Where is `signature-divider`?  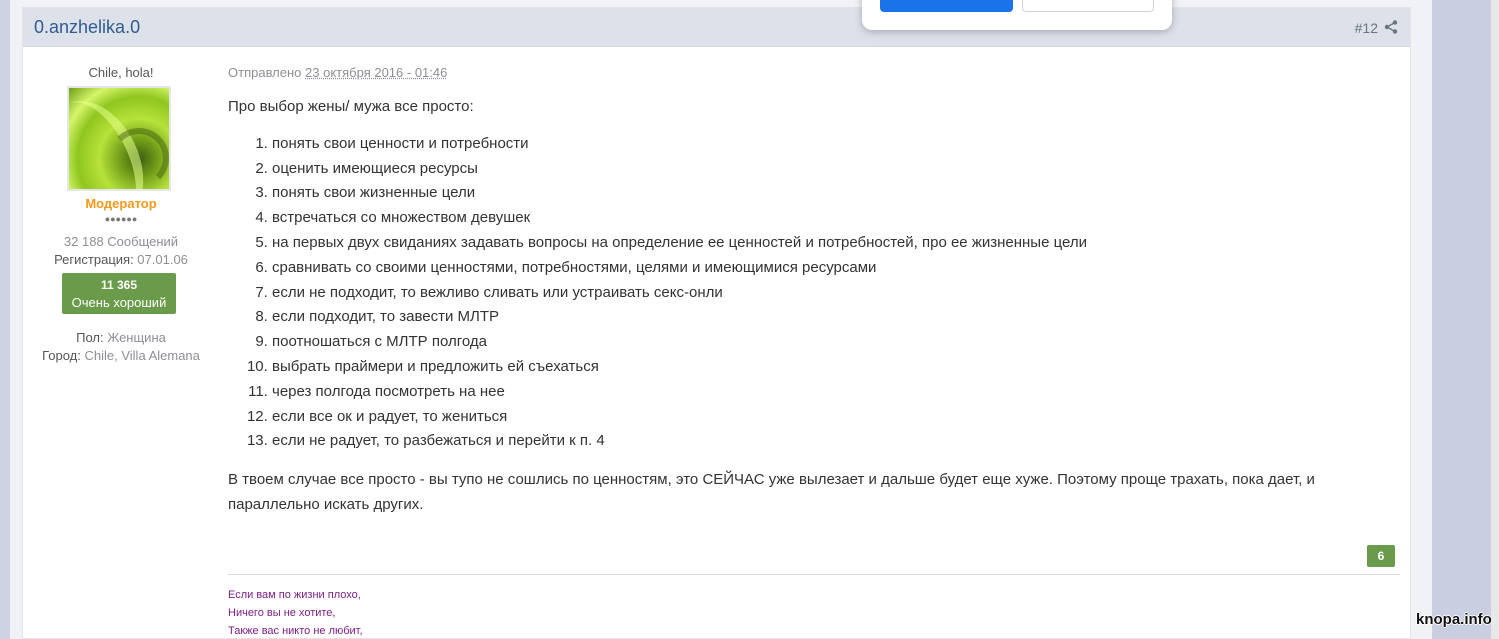
signature-divider is located at coordinates (814, 574).